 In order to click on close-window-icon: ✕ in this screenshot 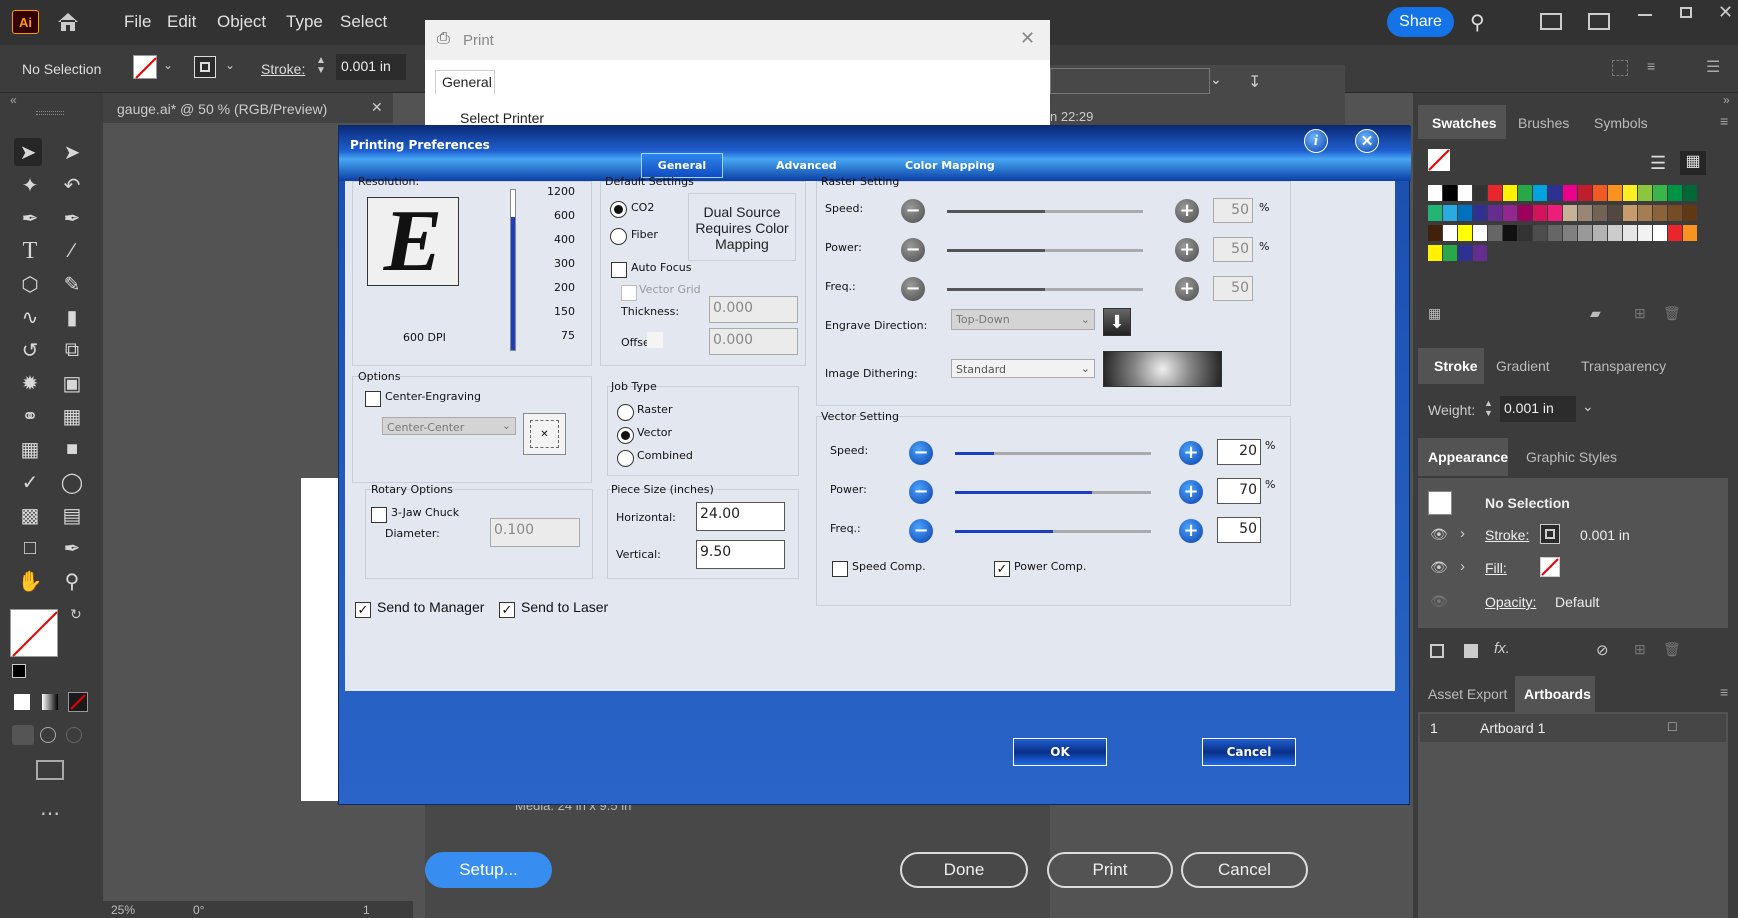, I will do `click(1725, 12)`.